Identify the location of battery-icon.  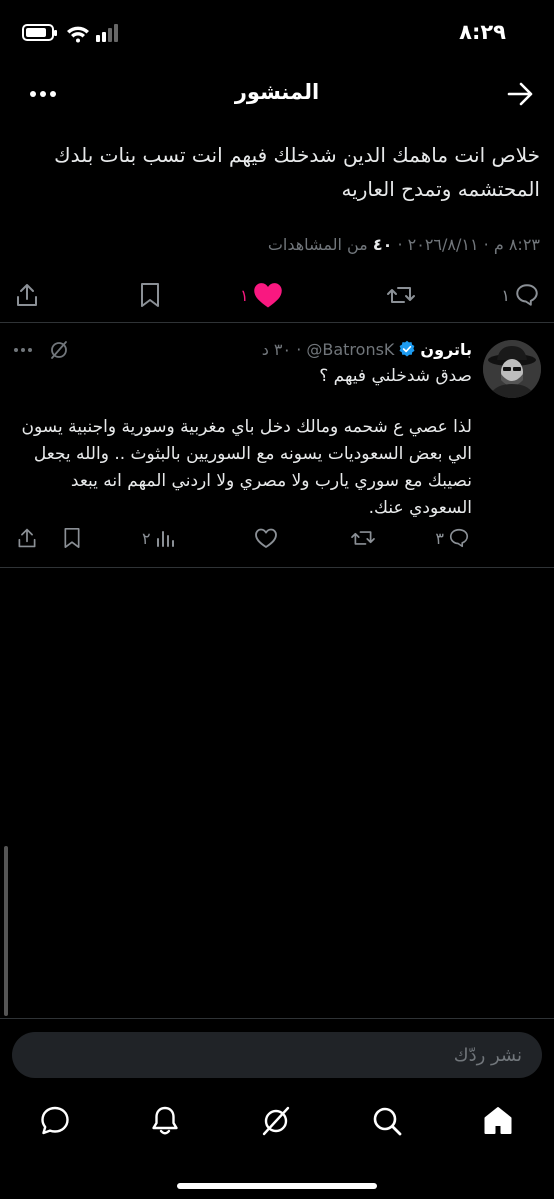
(39, 32).